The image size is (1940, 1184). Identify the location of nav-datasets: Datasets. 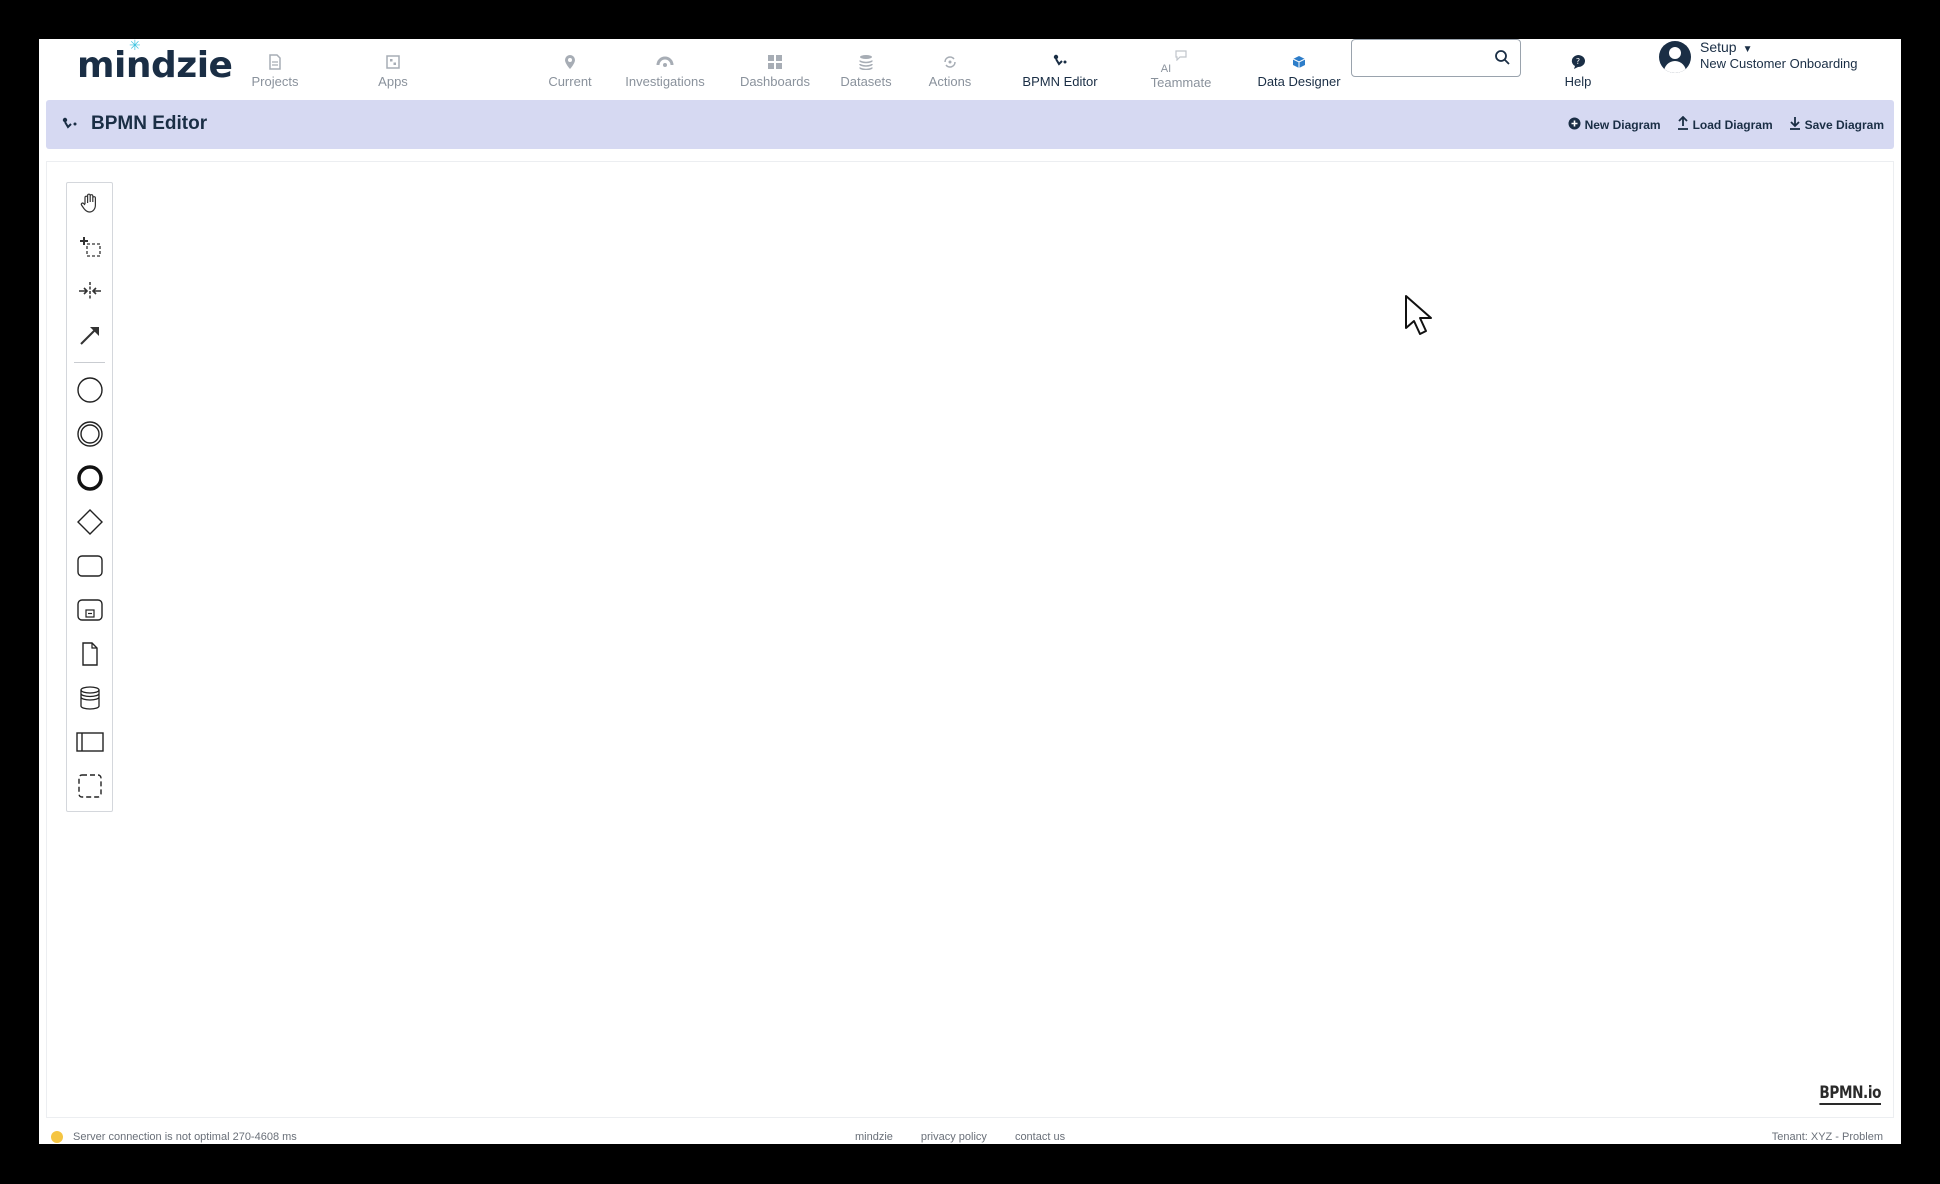
(866, 65).